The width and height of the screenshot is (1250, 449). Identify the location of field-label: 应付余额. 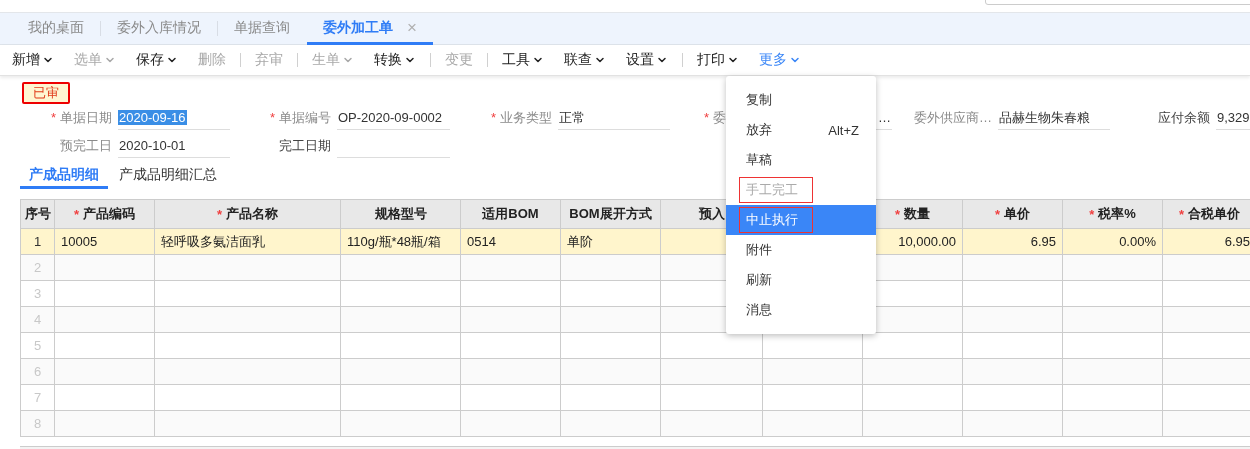
(1184, 118).